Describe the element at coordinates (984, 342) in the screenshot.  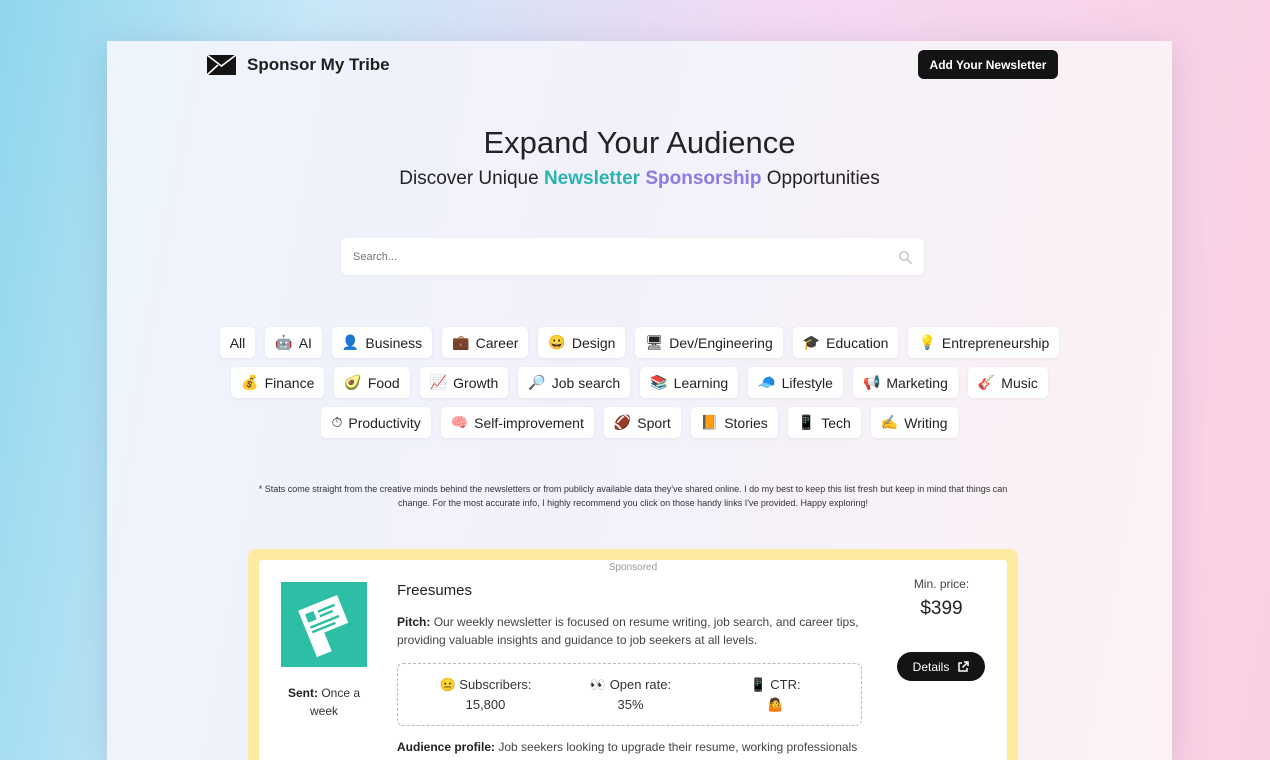
I see `category-chip-entrepreneurship: 💡 Entrepreneurship` at that location.